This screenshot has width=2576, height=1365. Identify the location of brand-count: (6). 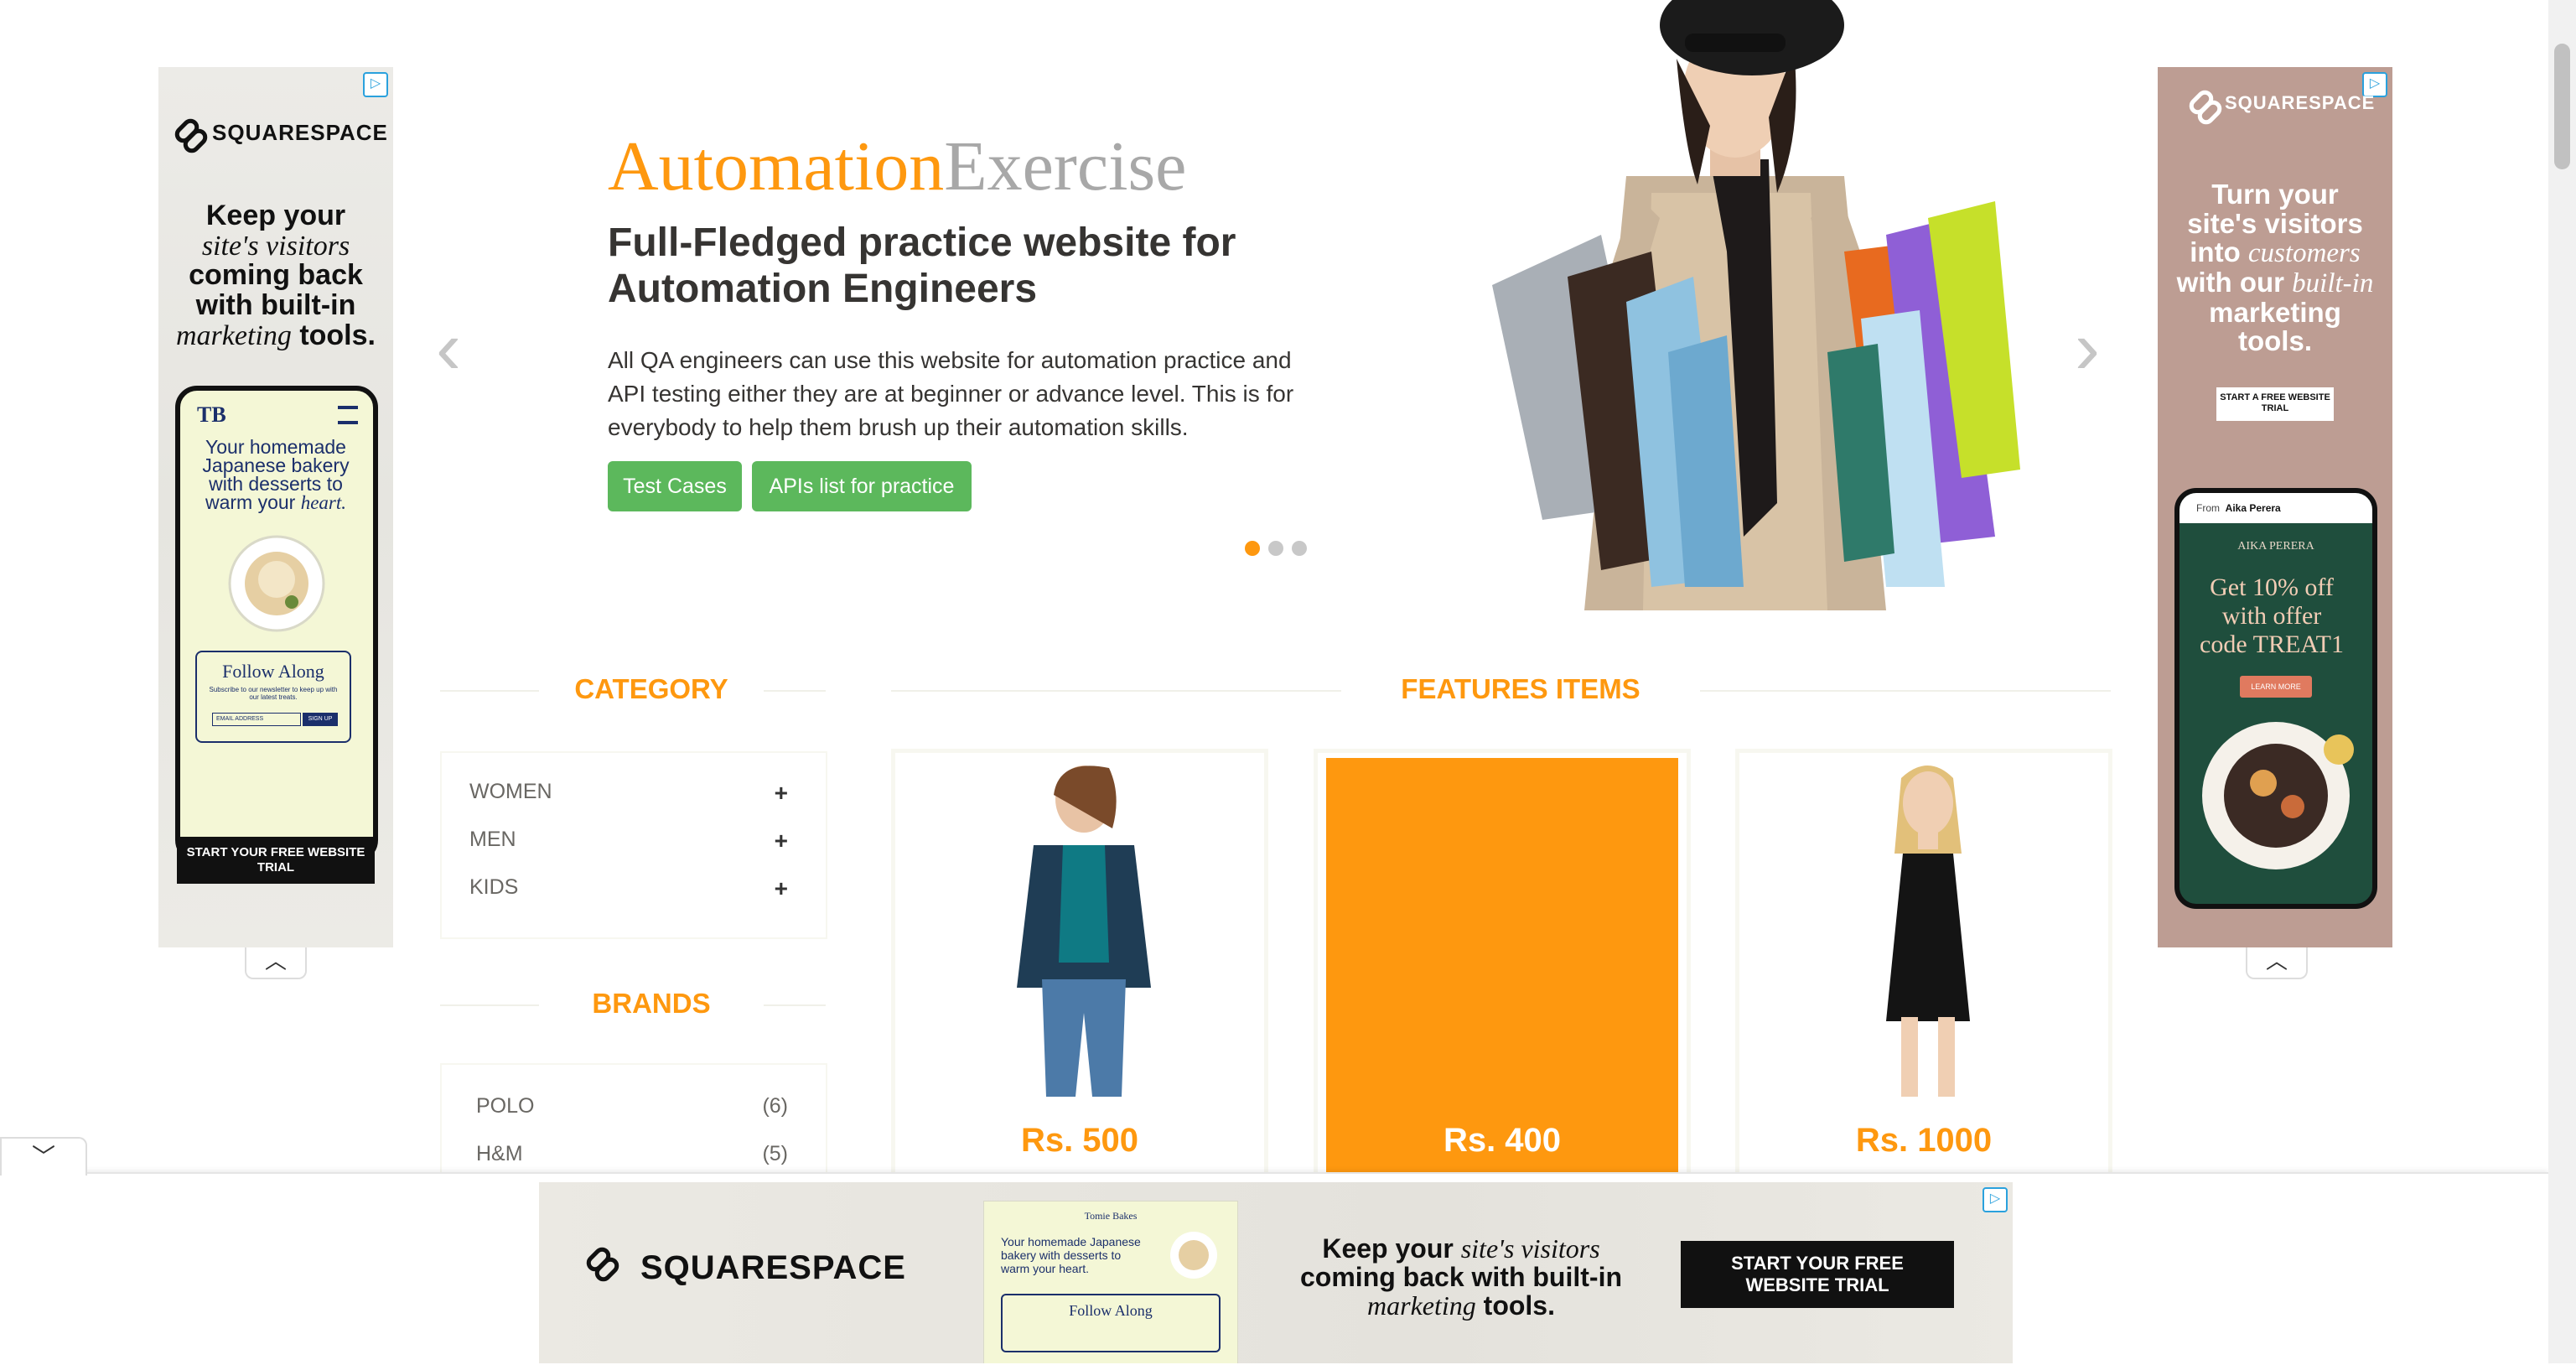
(775, 1106).